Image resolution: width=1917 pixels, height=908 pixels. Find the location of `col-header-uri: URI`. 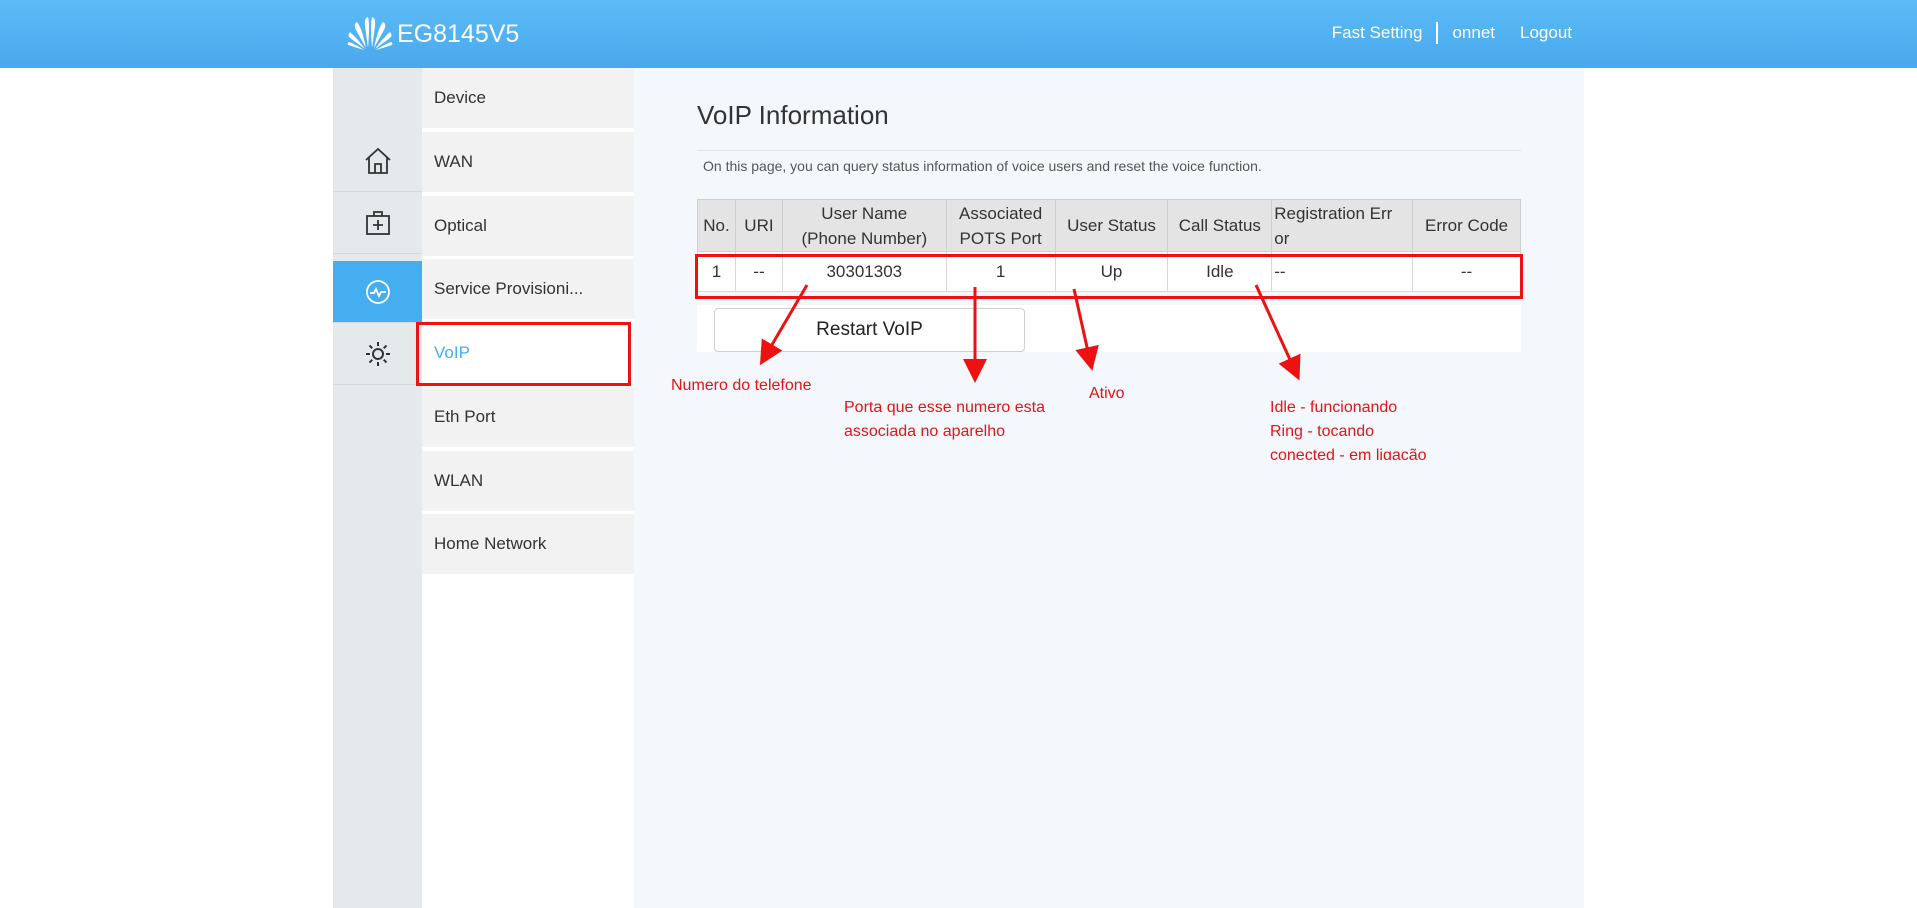

col-header-uri: URI is located at coordinates (758, 225).